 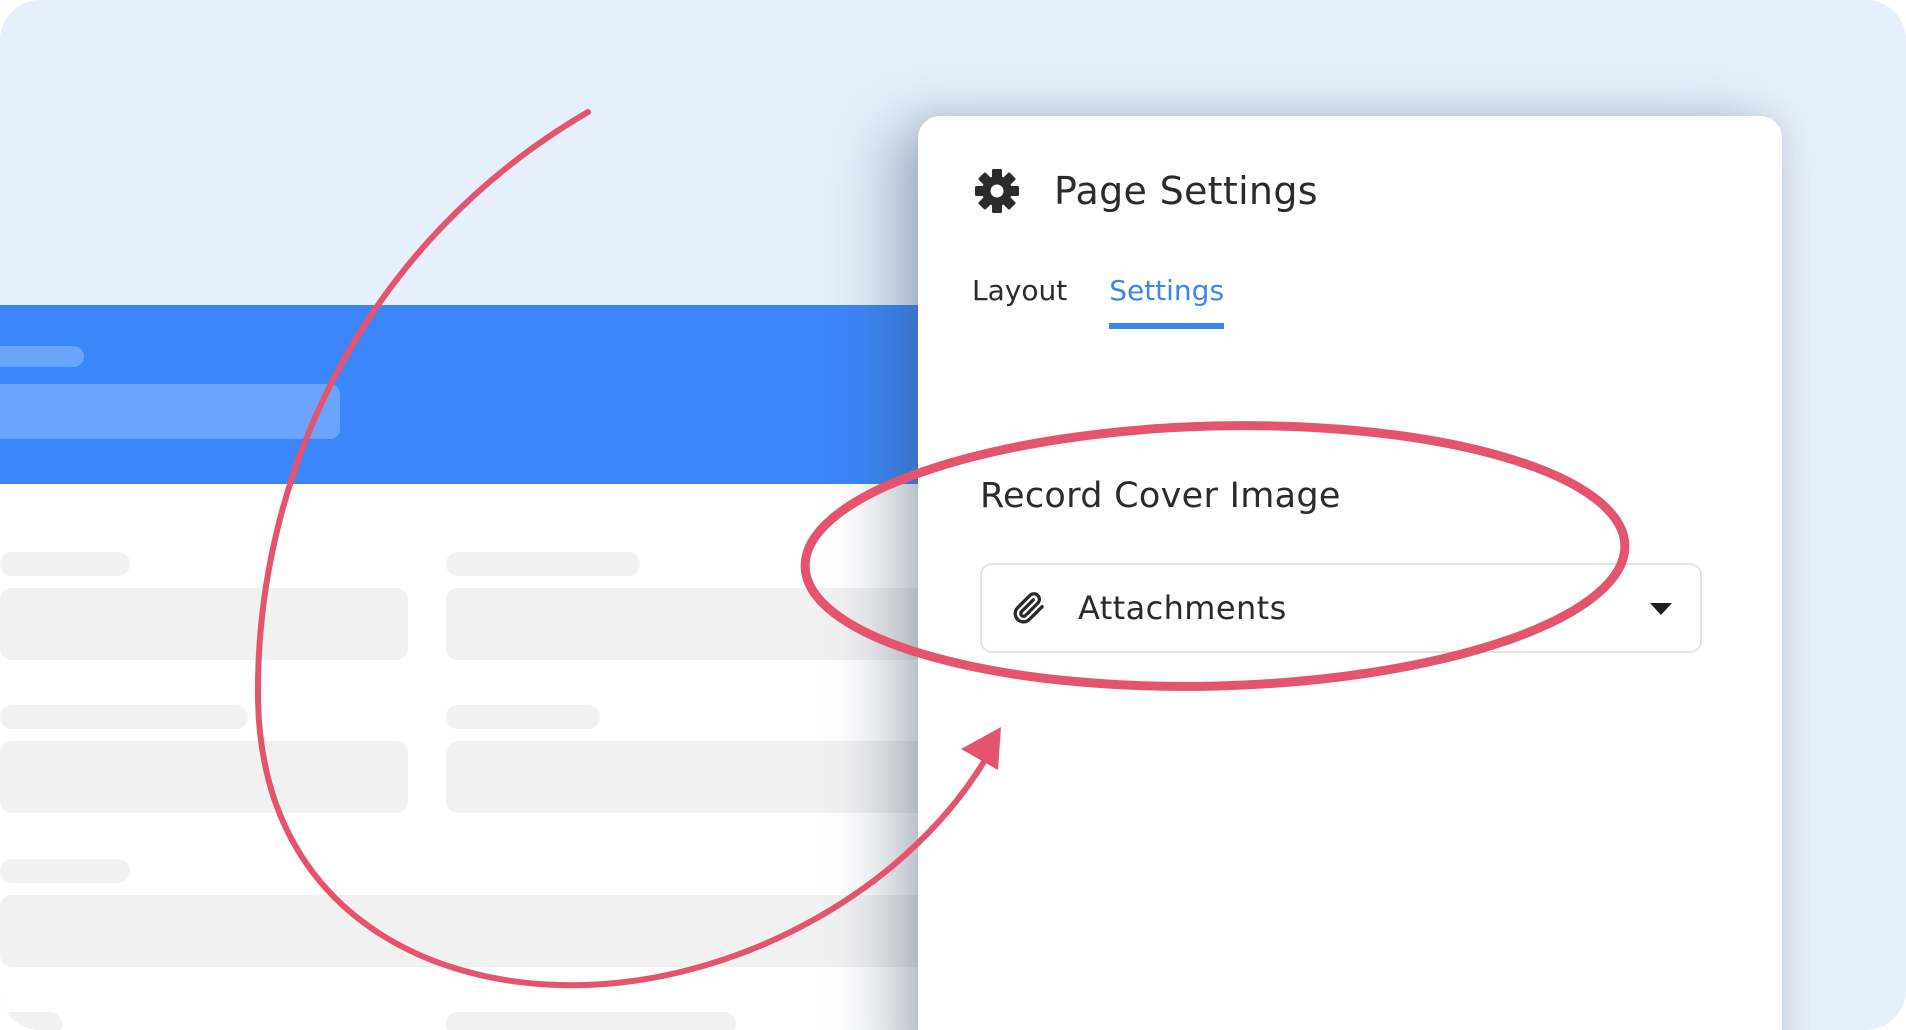 I want to click on panel-header: Page Settings, so click(x=1146, y=191).